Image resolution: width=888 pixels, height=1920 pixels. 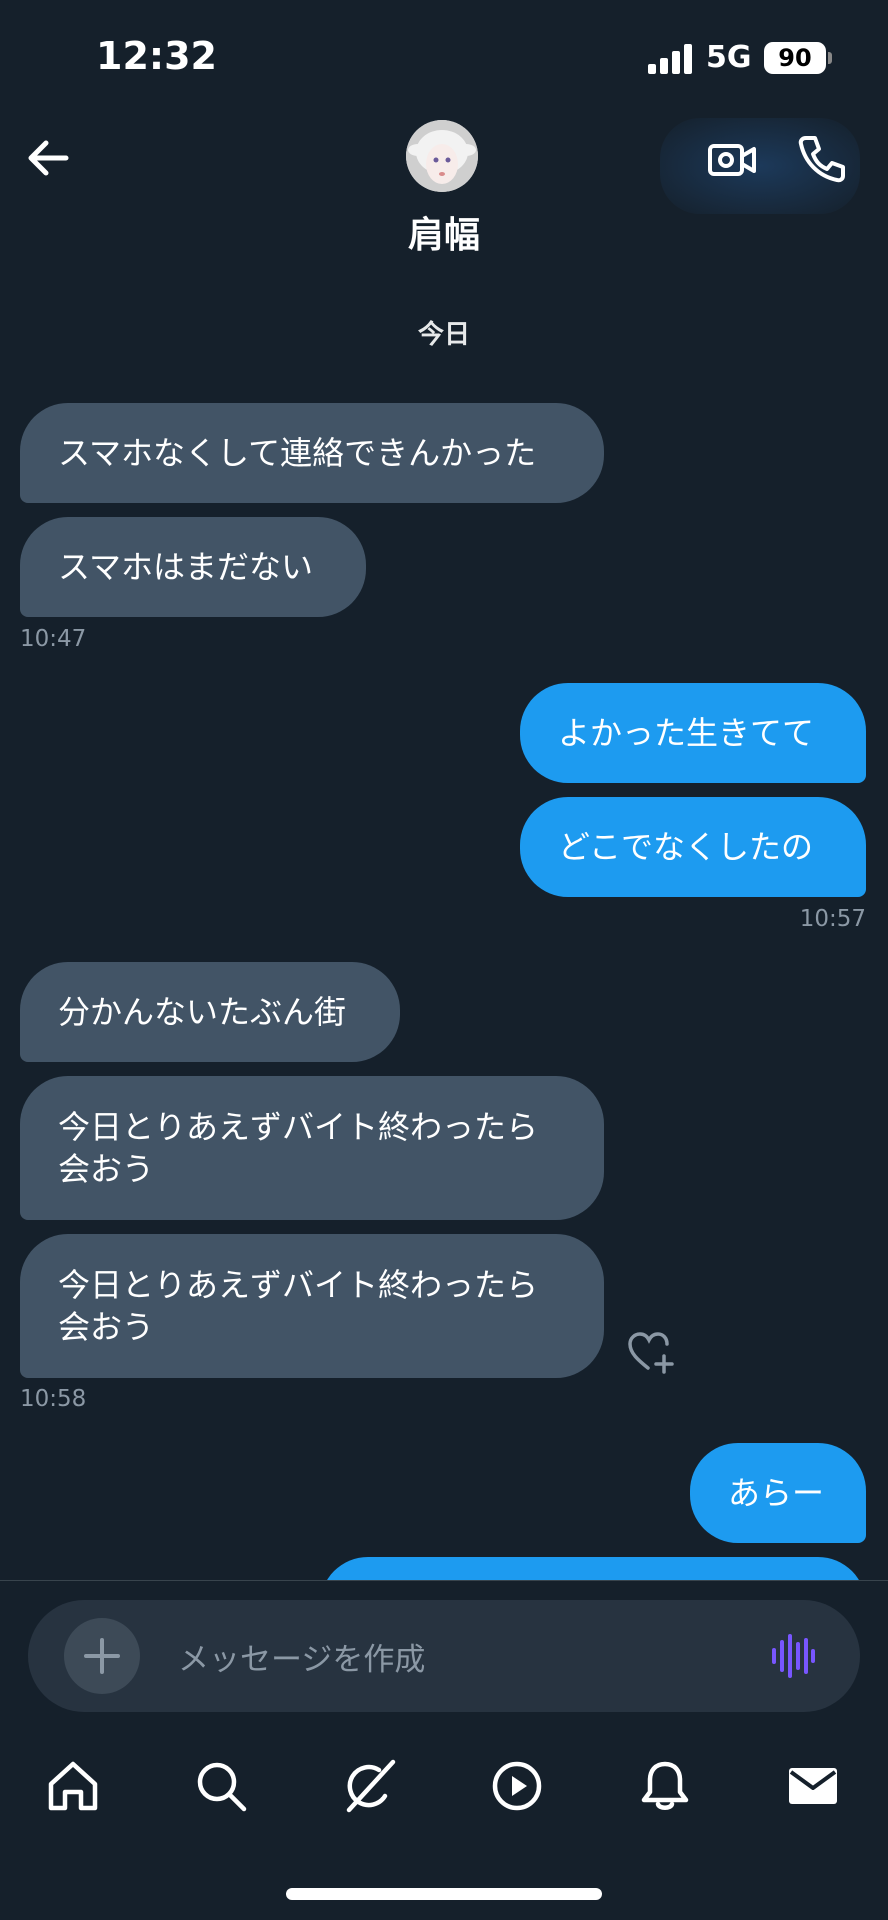 I want to click on grok-icon, so click(x=371, y=1786).